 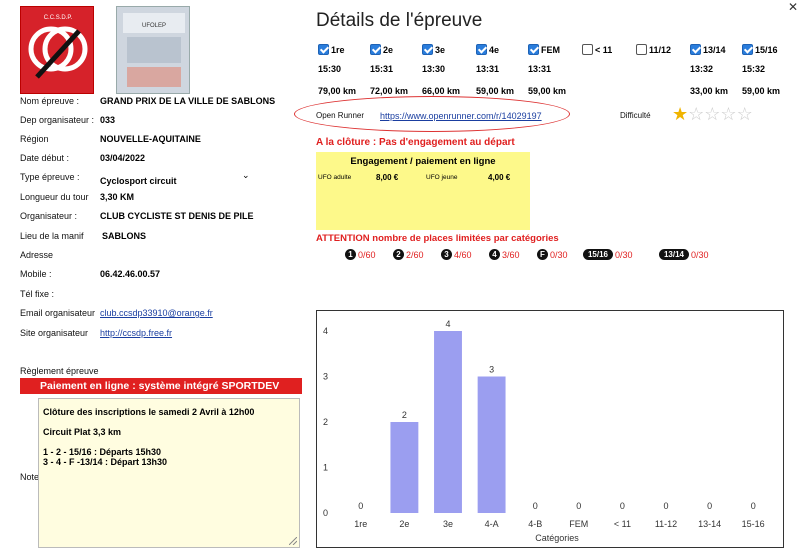 I want to click on y-tick-label: 0, so click(x=325, y=513).